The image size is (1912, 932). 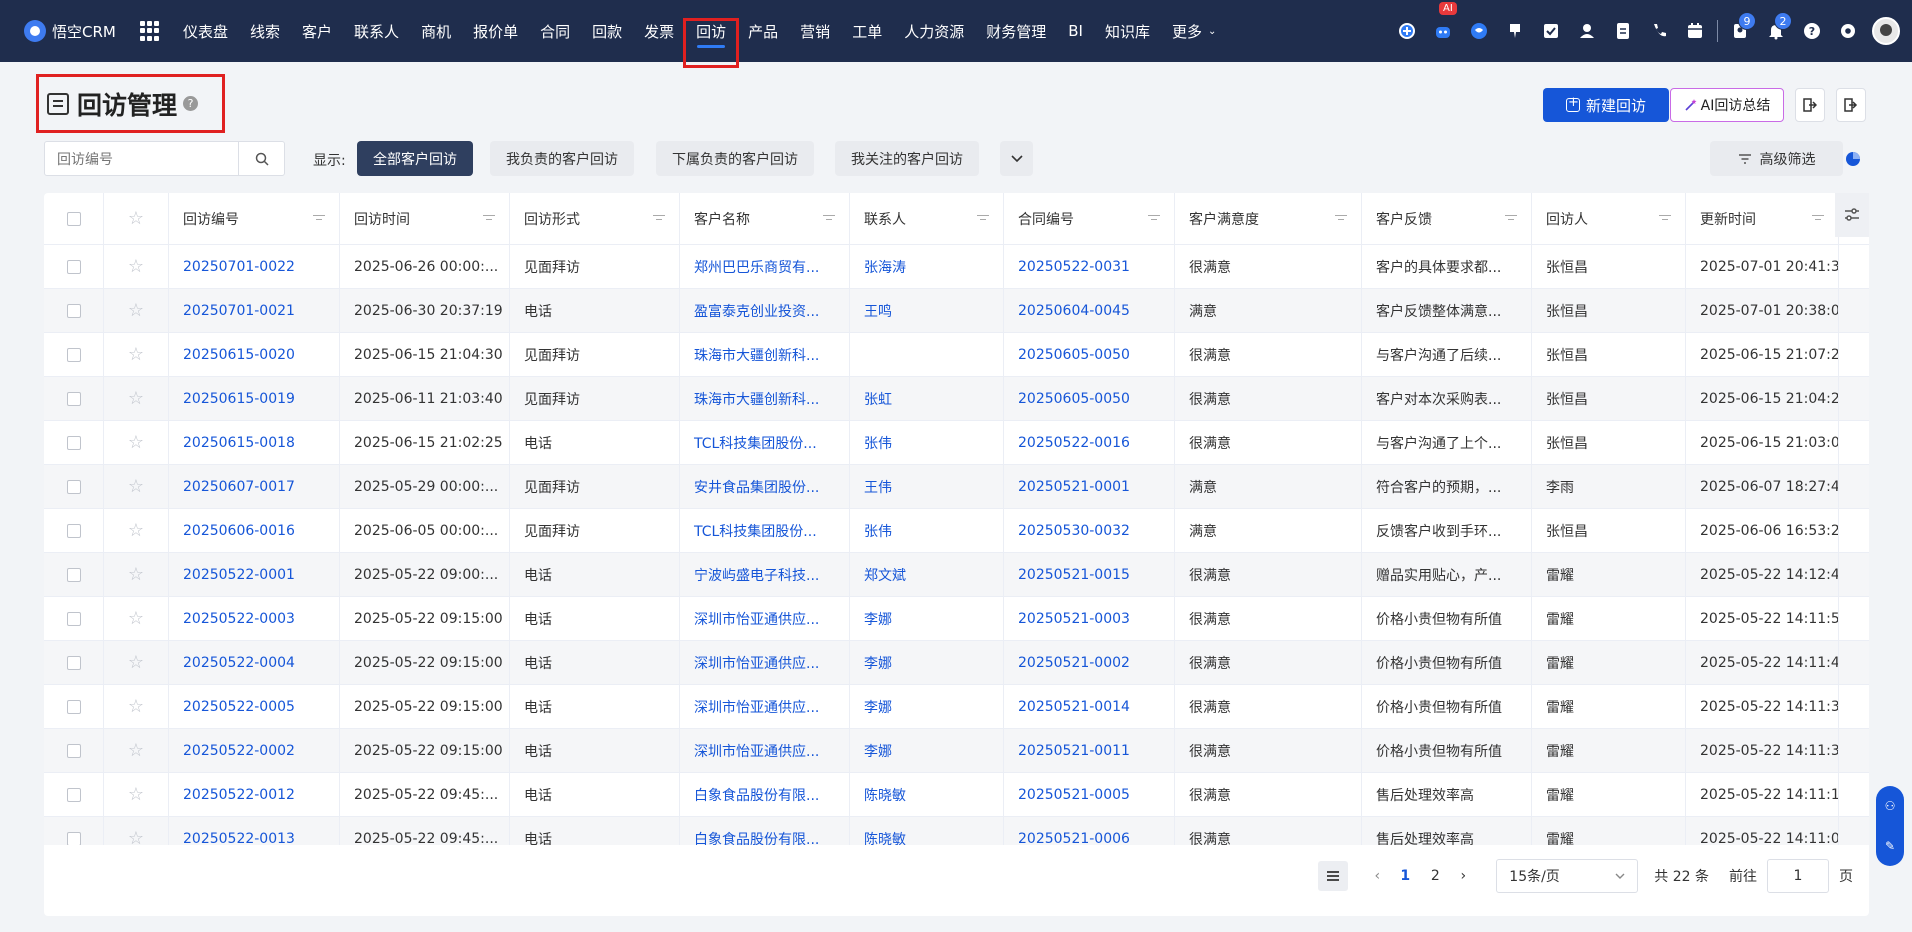 What do you see at coordinates (878, 443) in the screenshot?
I see `cell-link: 张伟` at bounding box center [878, 443].